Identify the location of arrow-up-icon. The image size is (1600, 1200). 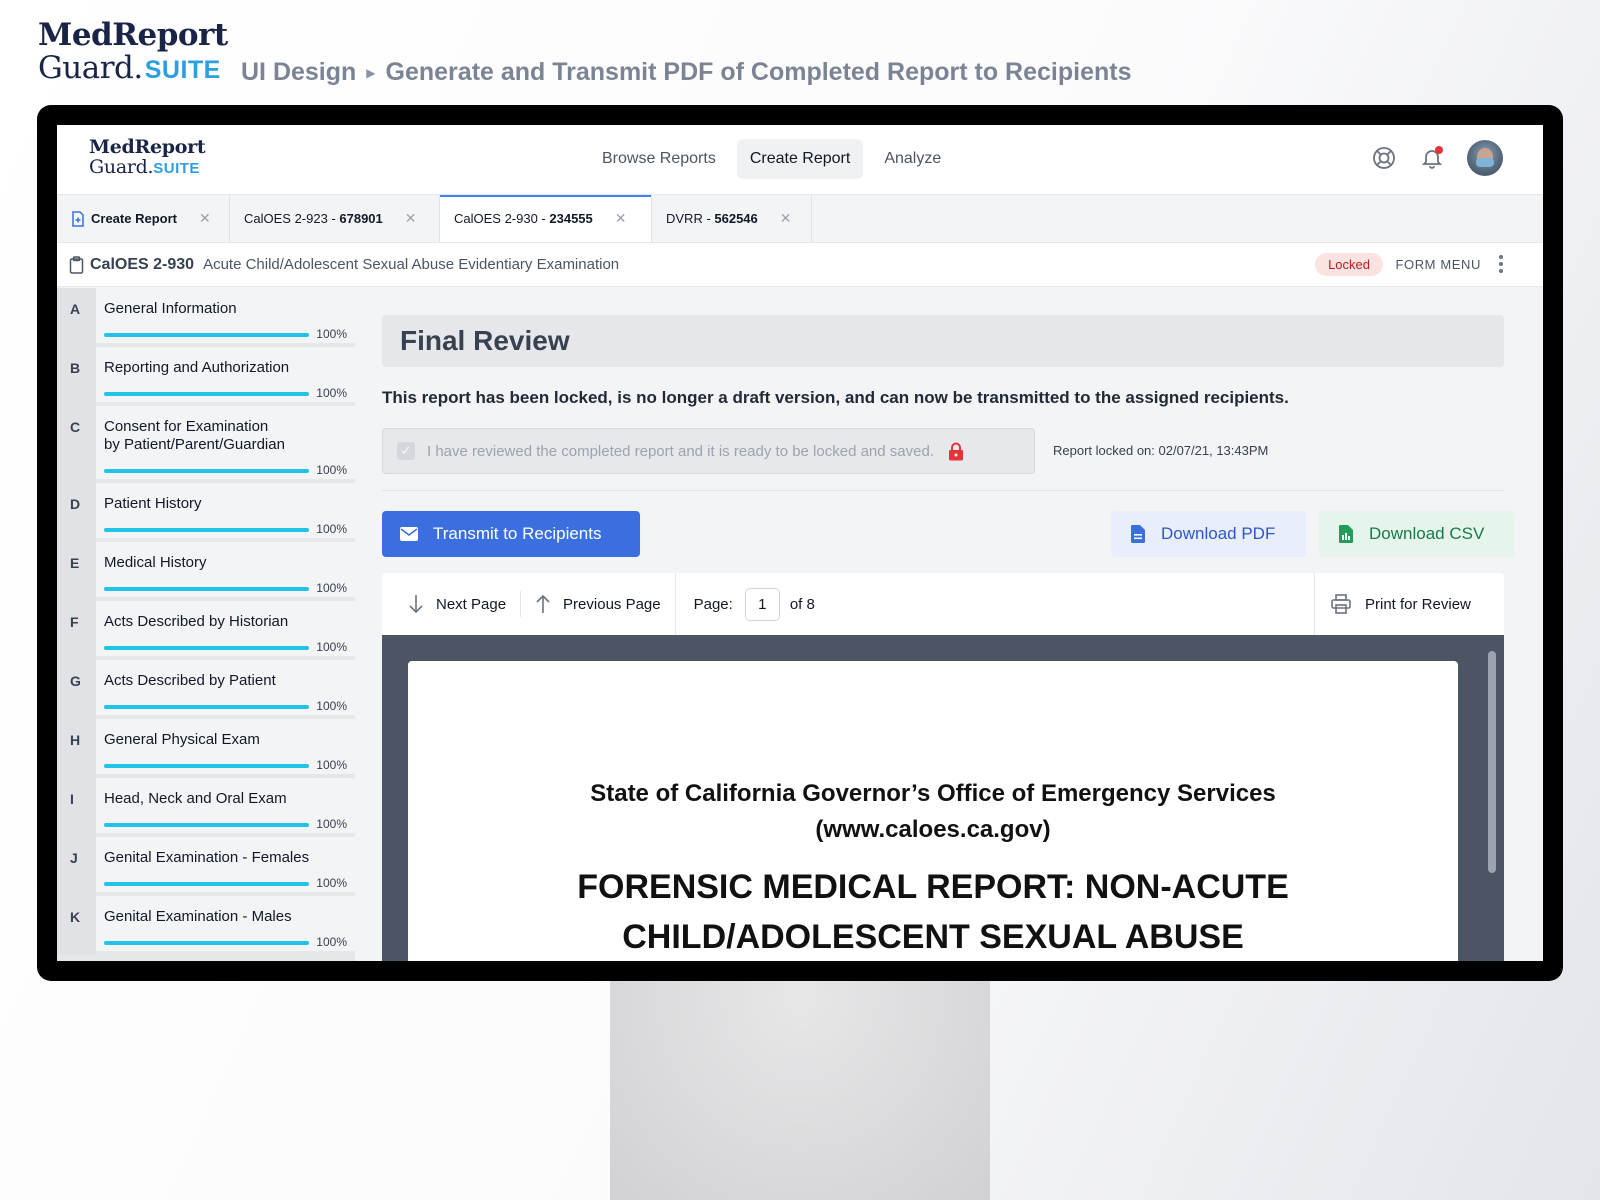
(543, 603).